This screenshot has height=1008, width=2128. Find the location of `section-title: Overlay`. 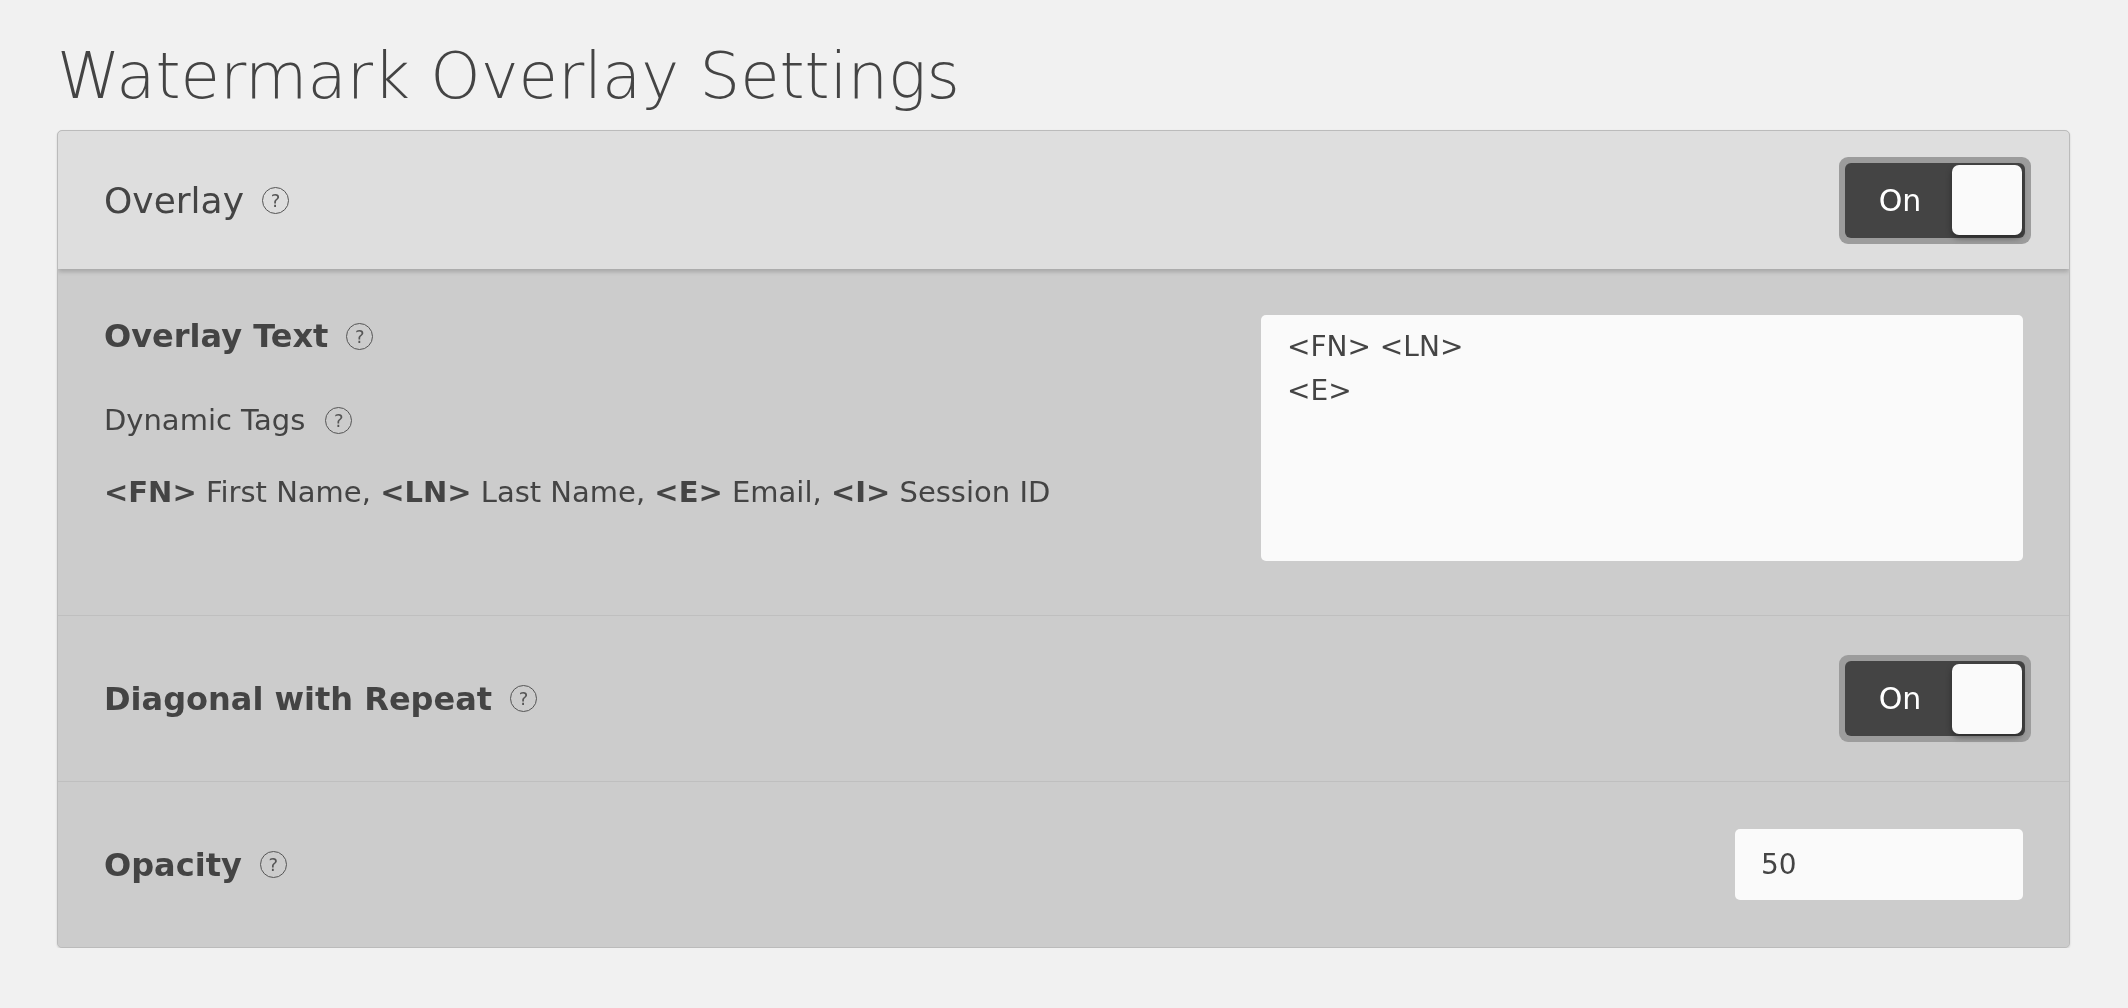

section-title: Overlay is located at coordinates (174, 200).